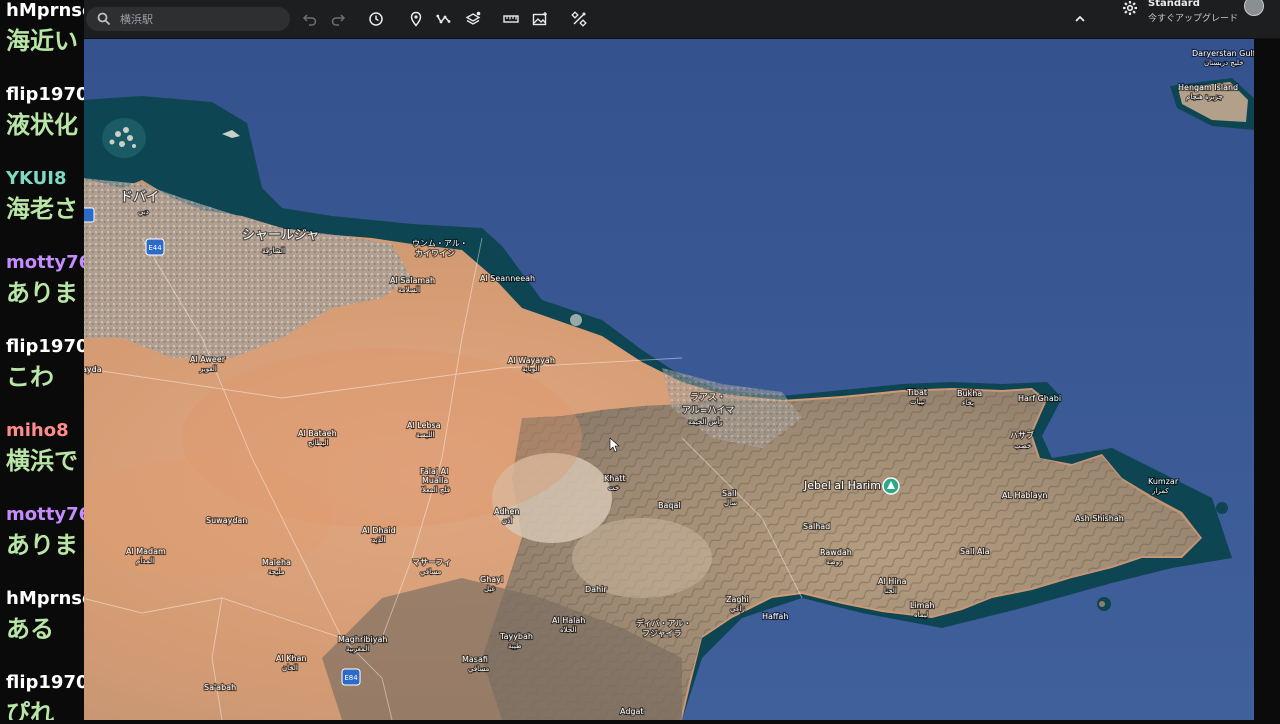 The width and height of the screenshot is (1280, 724). What do you see at coordinates (1130, 8) in the screenshot?
I see `gear-icon` at bounding box center [1130, 8].